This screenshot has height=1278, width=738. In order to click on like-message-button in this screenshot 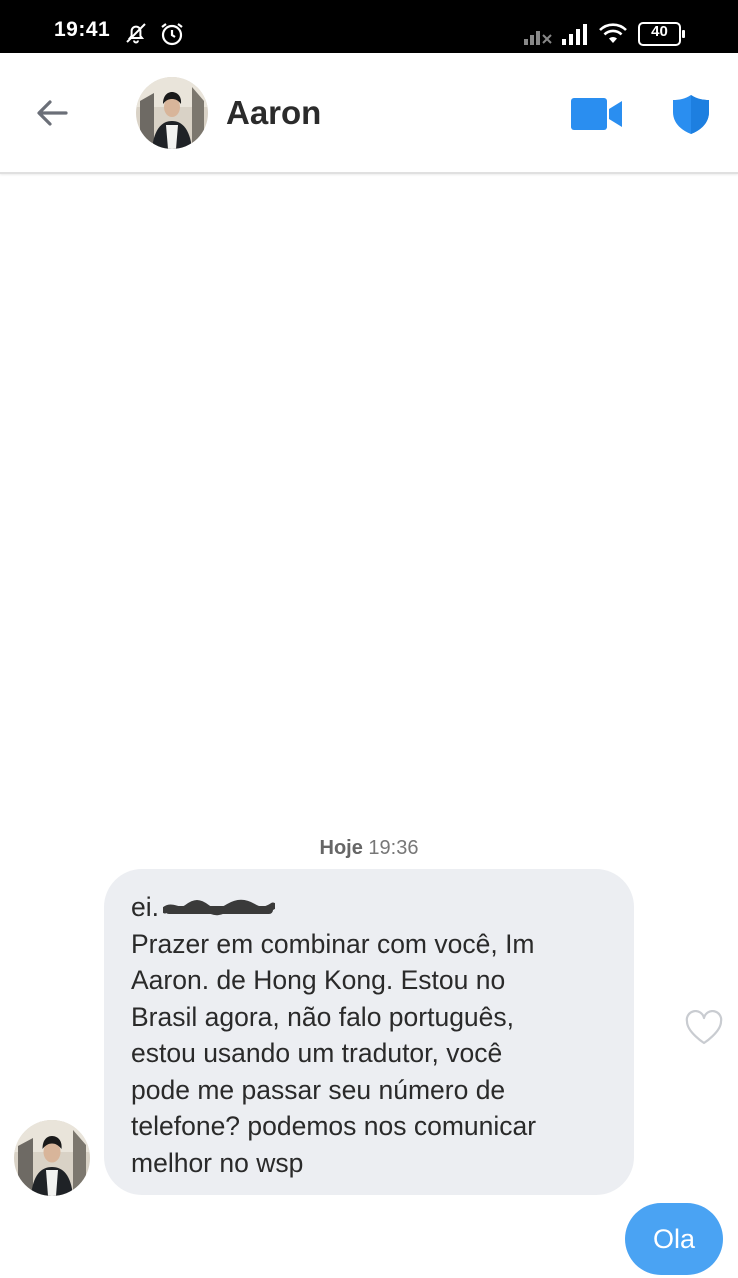, I will do `click(704, 1027)`.